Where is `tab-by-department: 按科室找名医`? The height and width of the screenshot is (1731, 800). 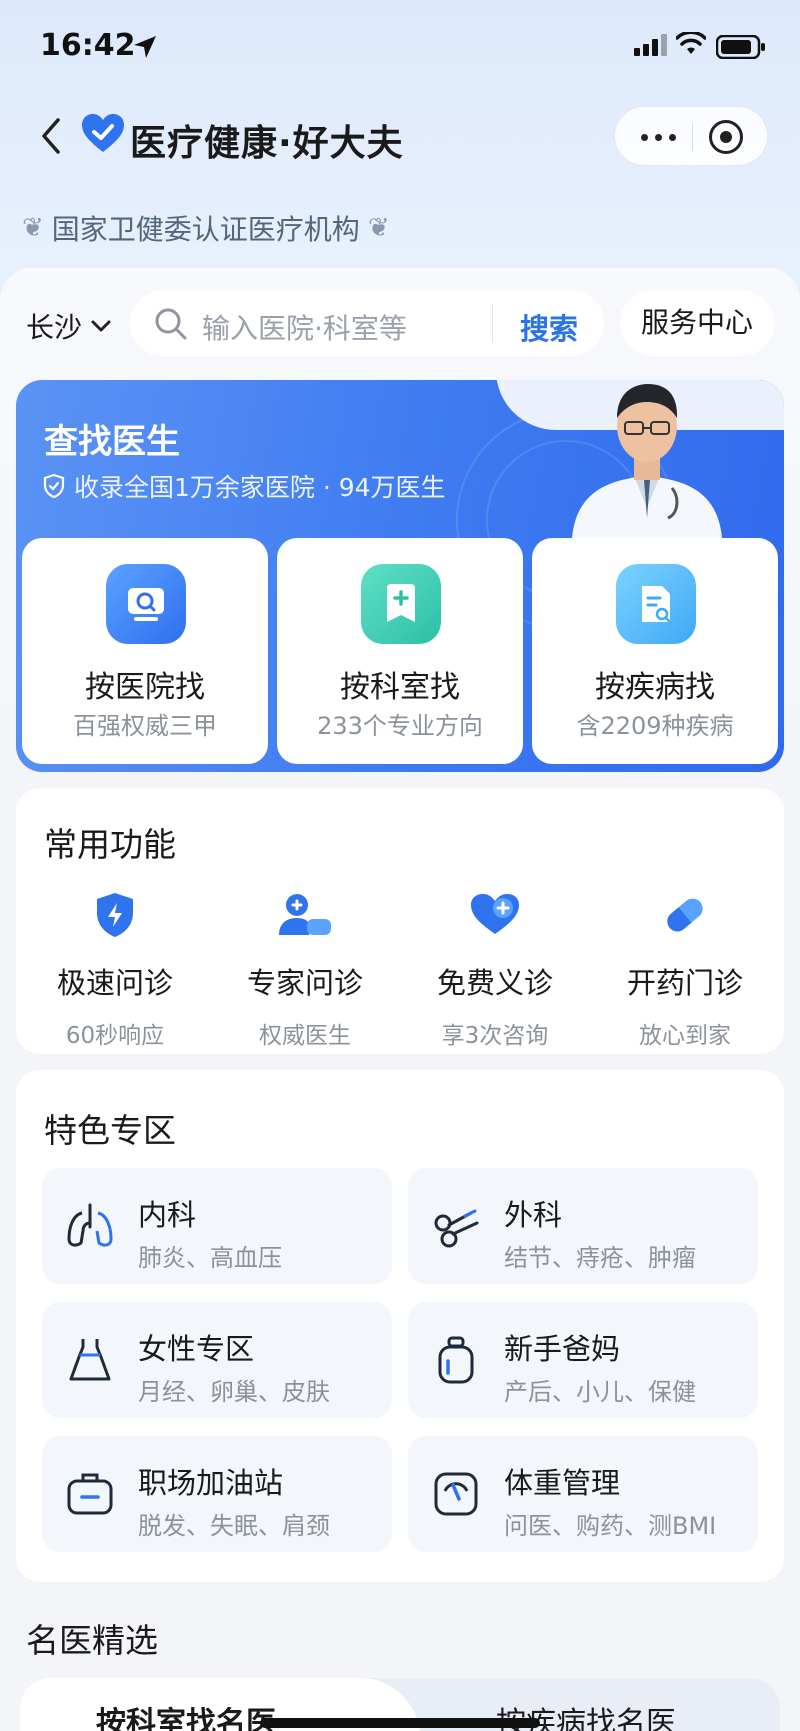 tab-by-department: 按科室找名医 is located at coordinates (186, 1714).